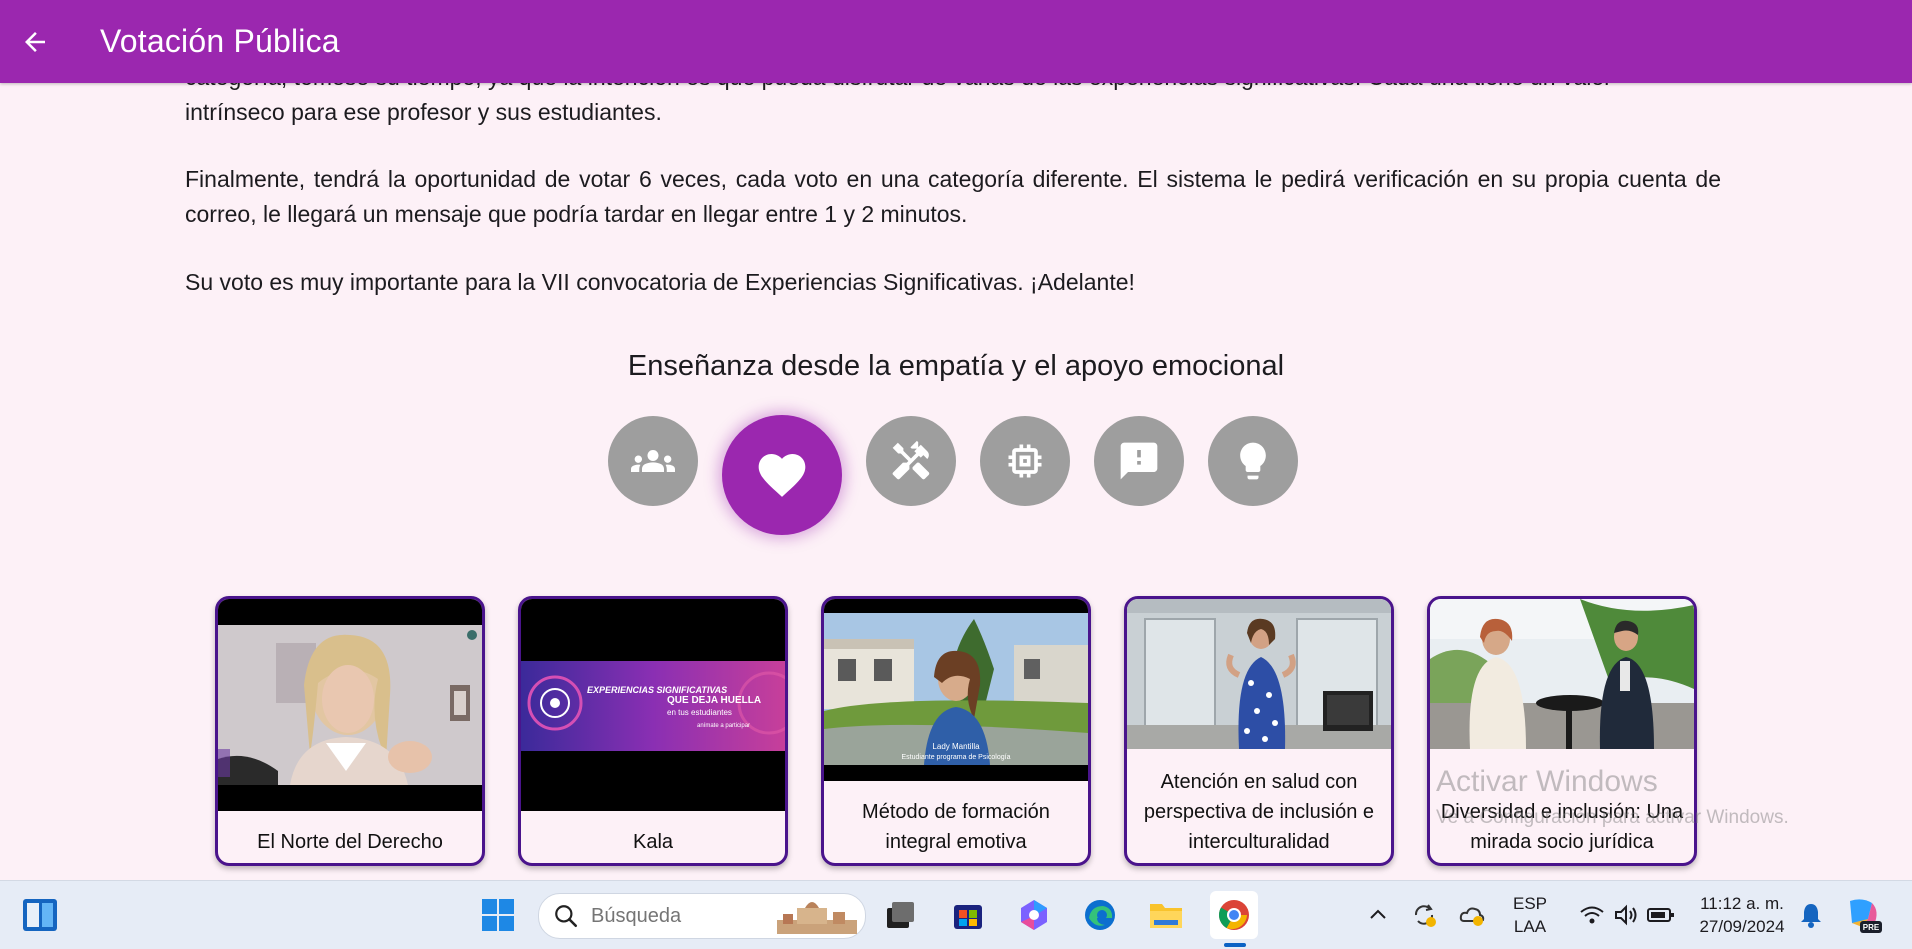 The width and height of the screenshot is (1912, 949). I want to click on back-button, so click(35, 41).